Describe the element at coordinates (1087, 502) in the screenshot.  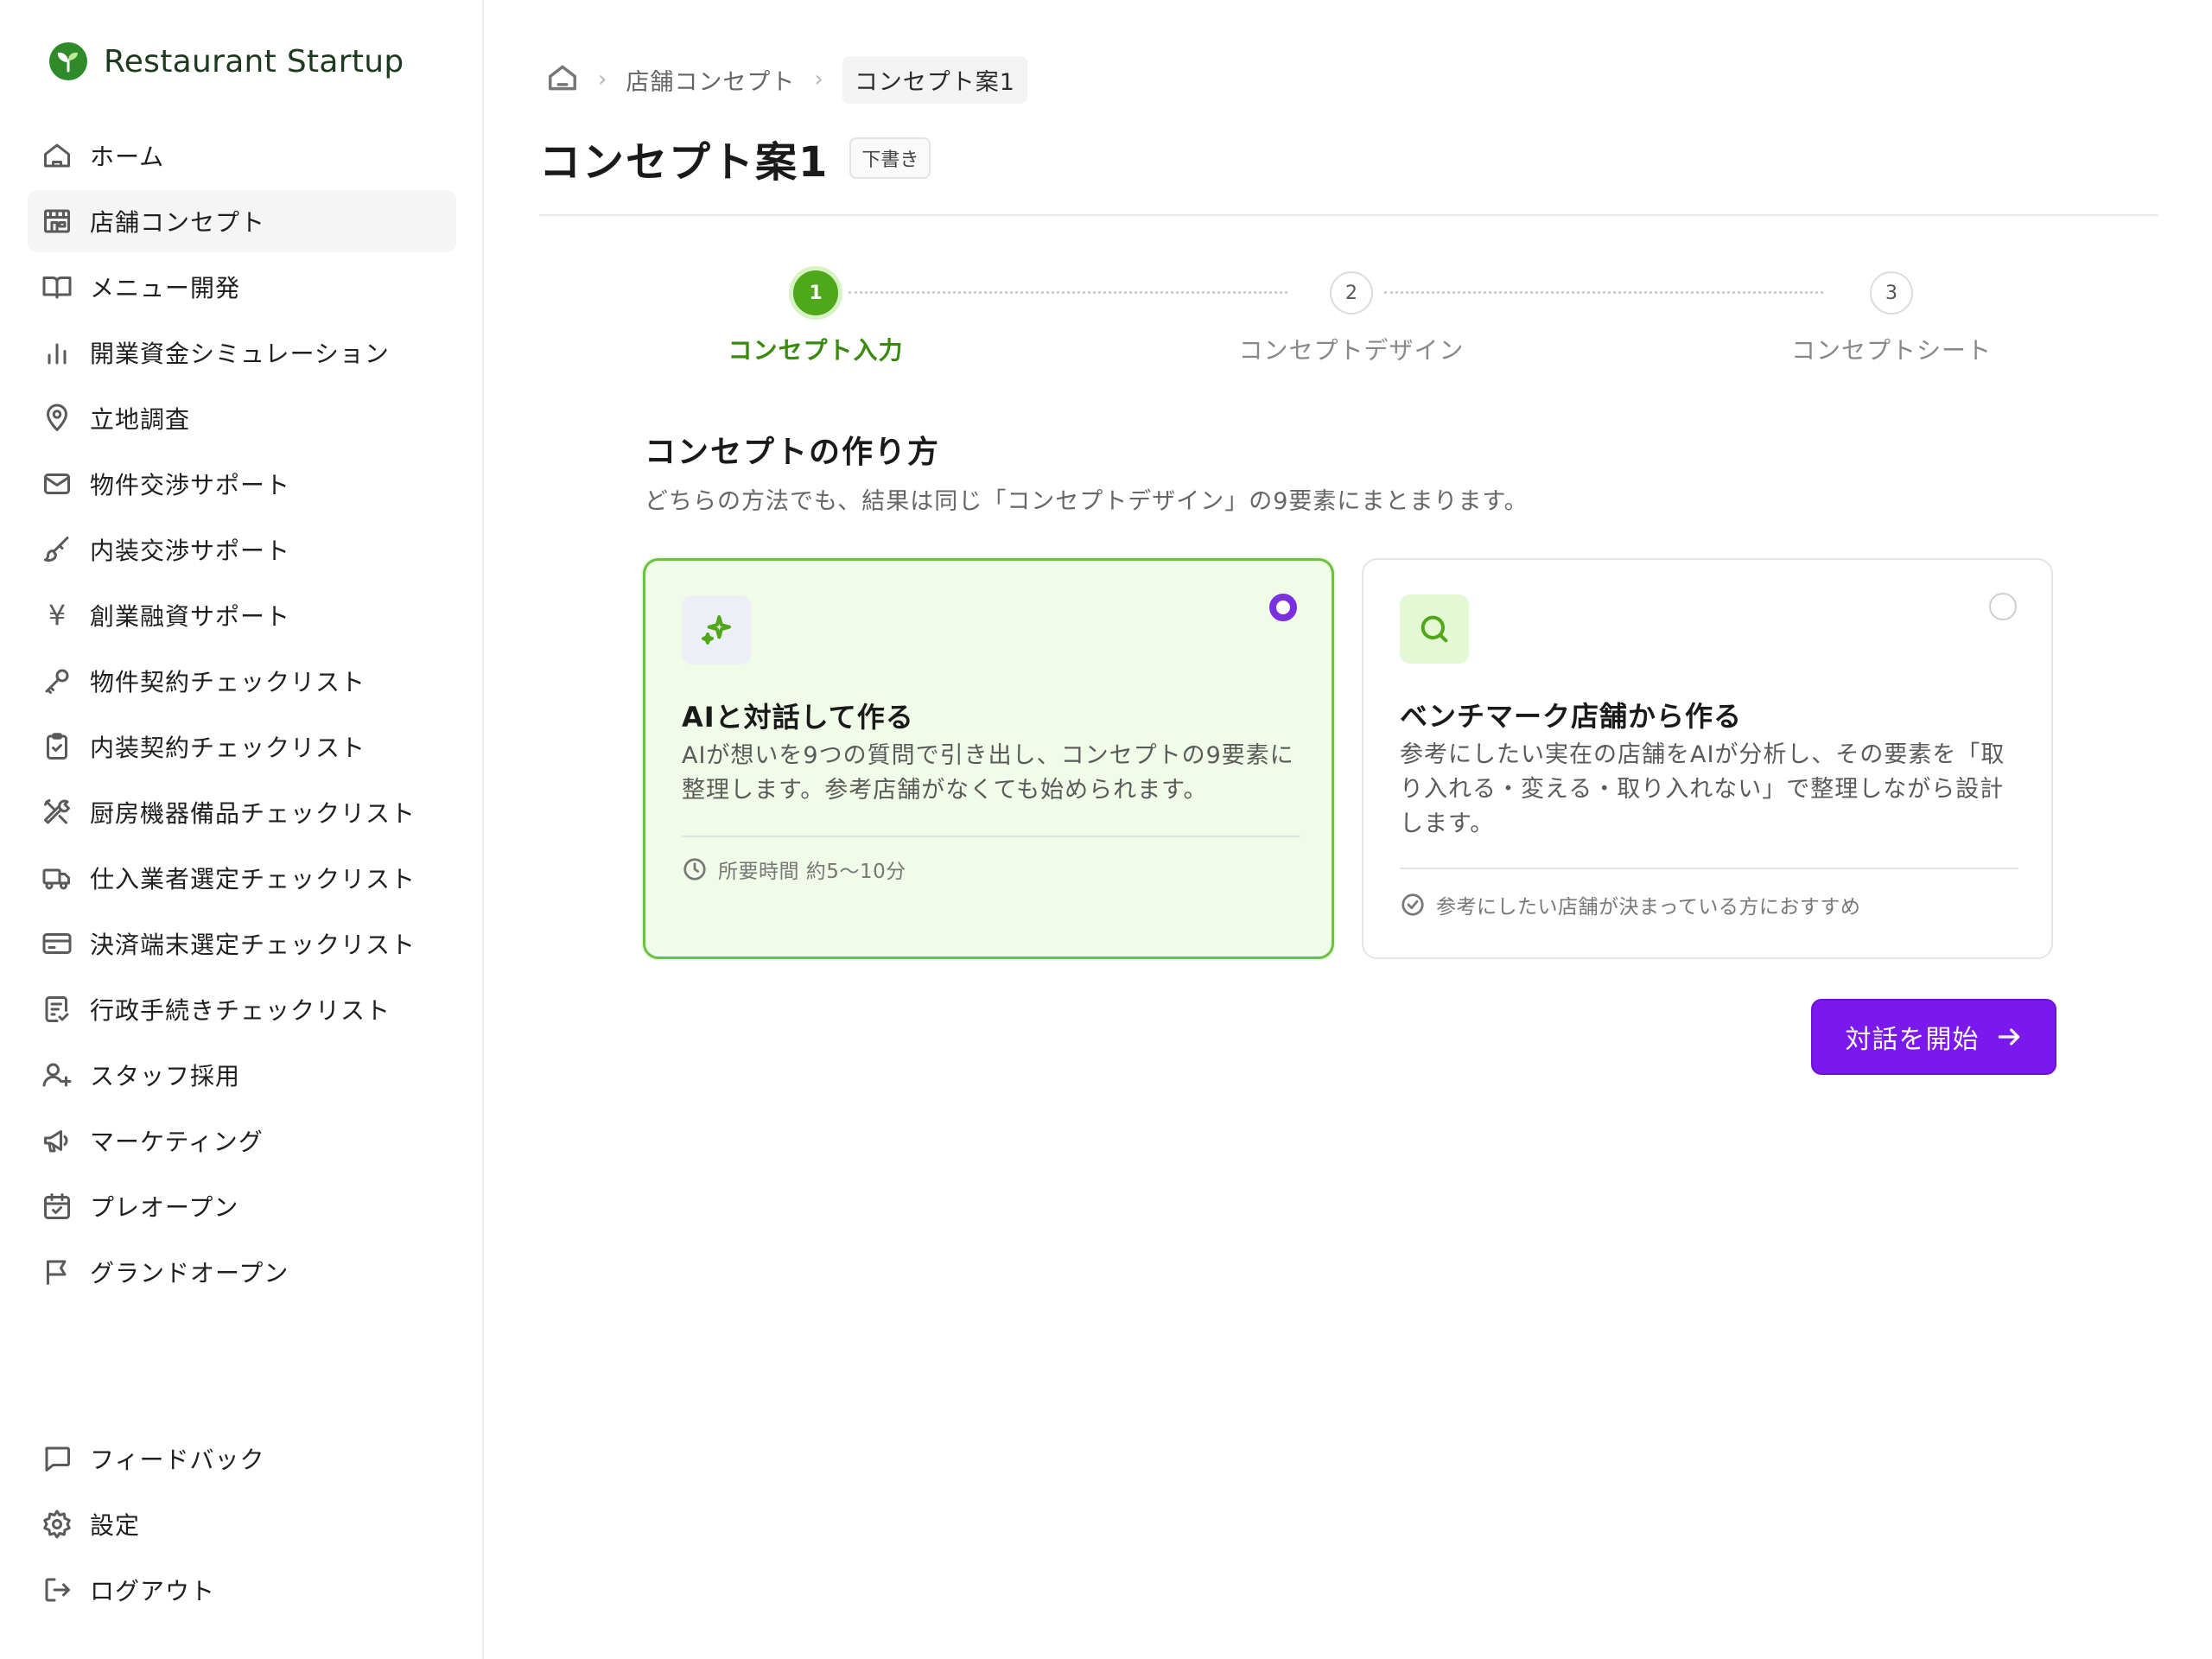
I see `section-subtitle: どちらの方法でも、結果は同じ「コンセプトデザイン」の9要素にまとまります。` at that location.